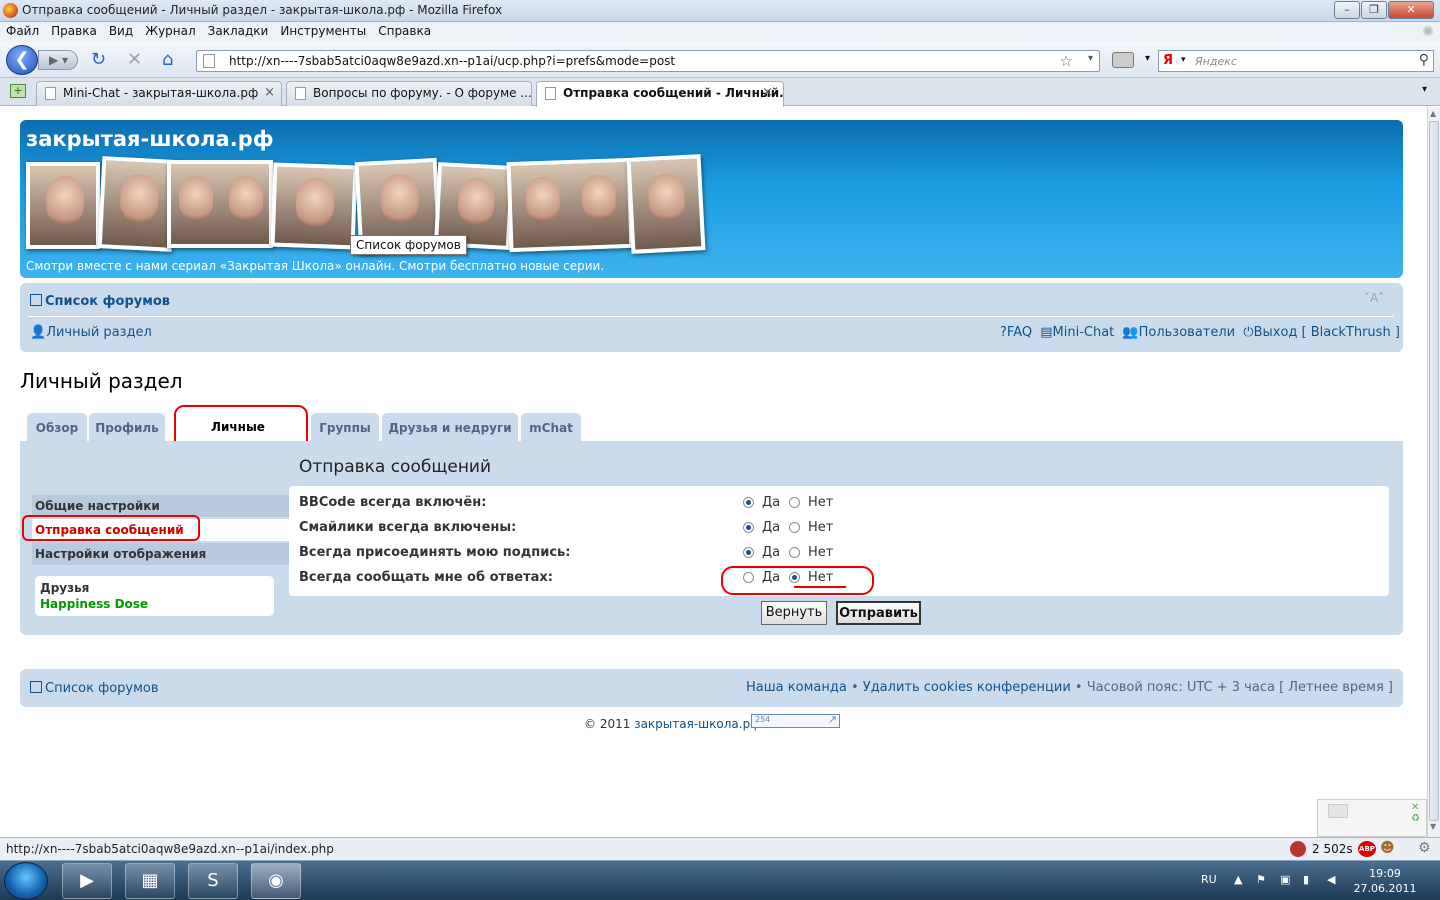 The image size is (1440, 900). Describe the element at coordinates (10, 10) in the screenshot. I see `firefox-icon` at that location.